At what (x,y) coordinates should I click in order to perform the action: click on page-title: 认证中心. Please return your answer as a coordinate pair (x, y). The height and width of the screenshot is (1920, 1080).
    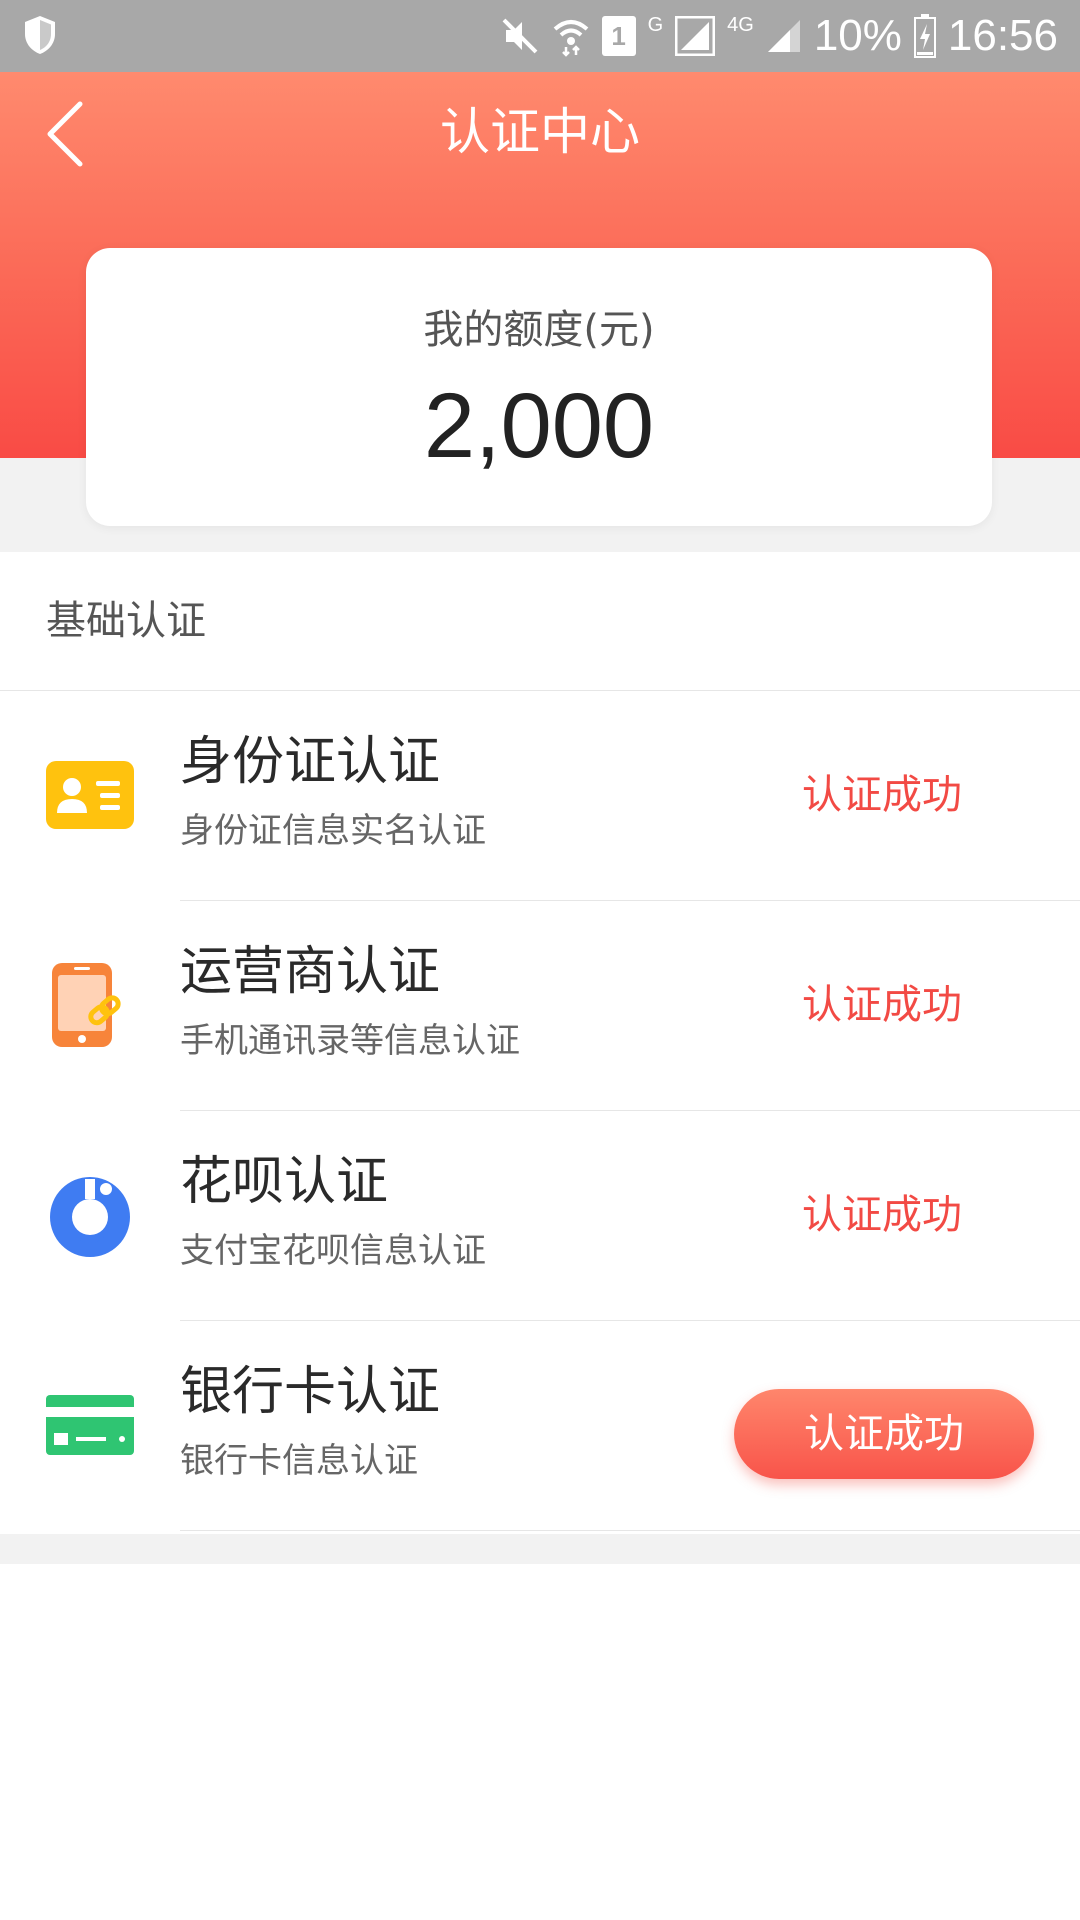
    Looking at the image, I should click on (540, 132).